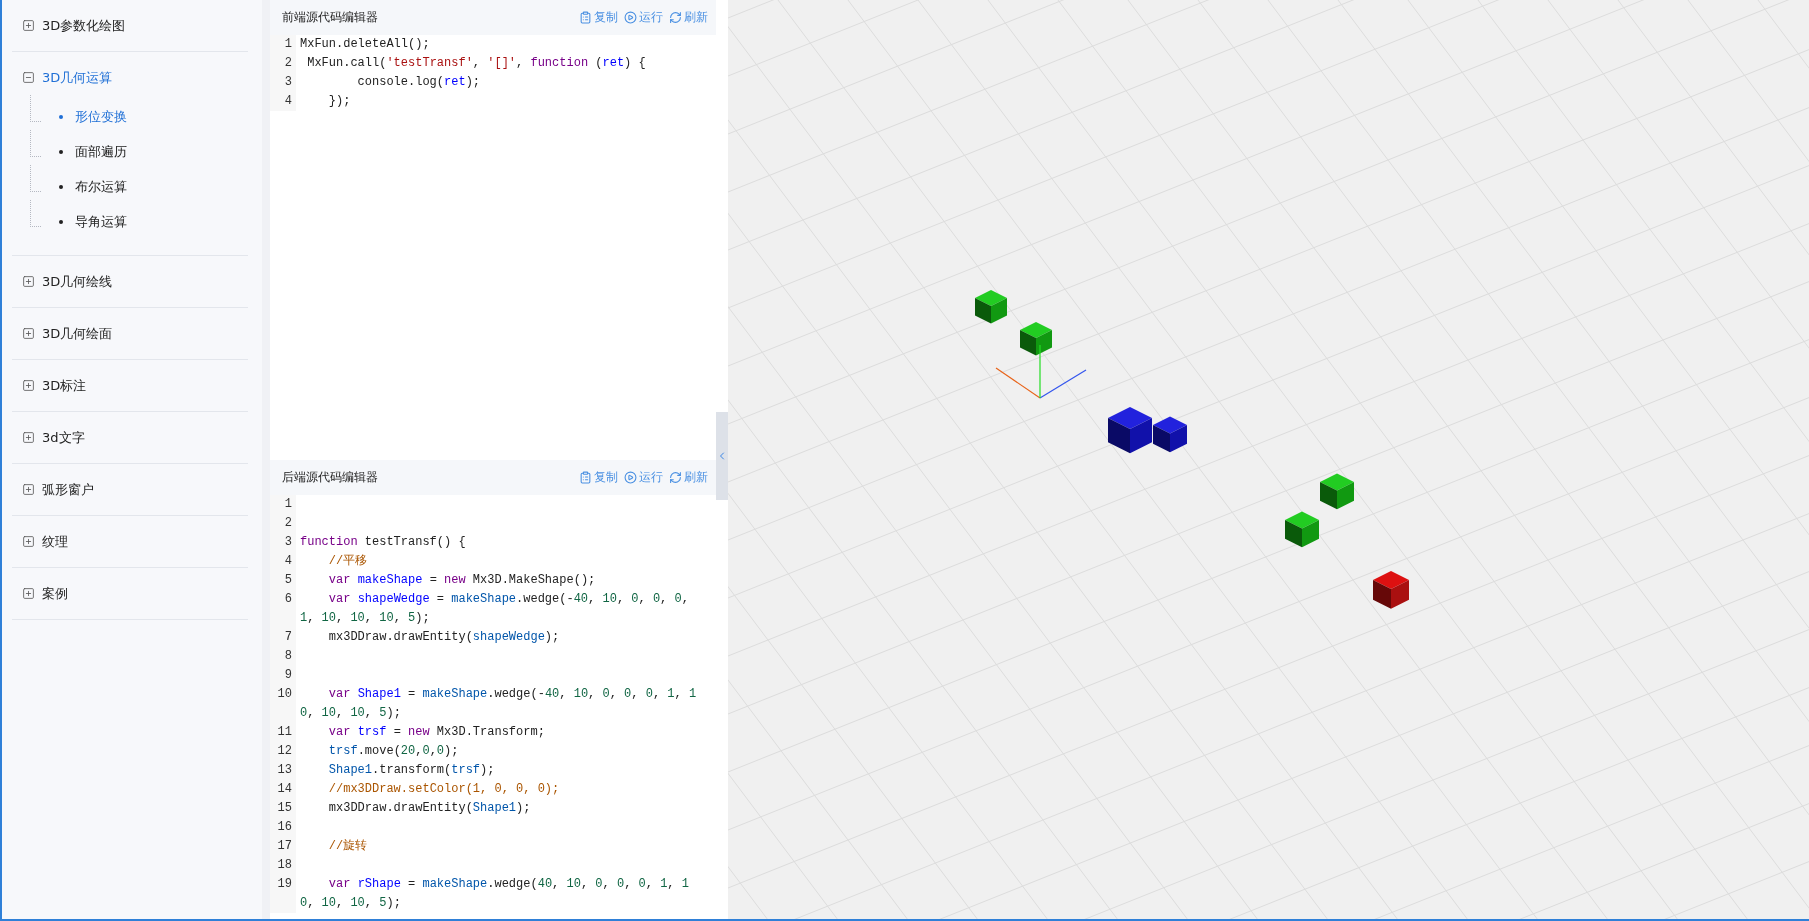 This screenshot has width=1809, height=921. Describe the element at coordinates (494, 894) in the screenshot. I see `code-line: var rShape = makeShape.wedge(40, 10, 0, 0, 0, 1, 10, 10, 10, 5);` at that location.